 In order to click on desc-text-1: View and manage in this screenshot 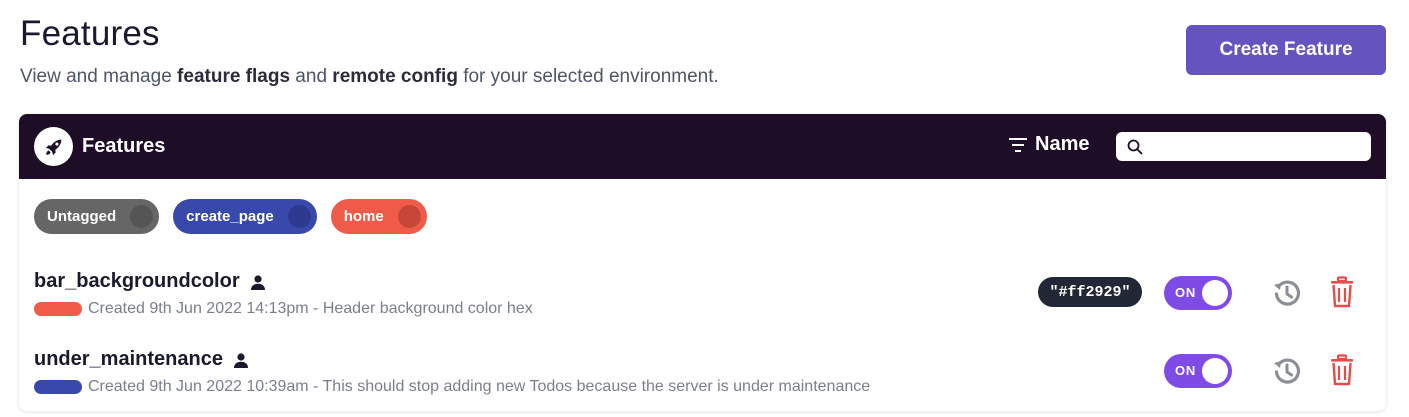, I will do `click(99, 76)`.